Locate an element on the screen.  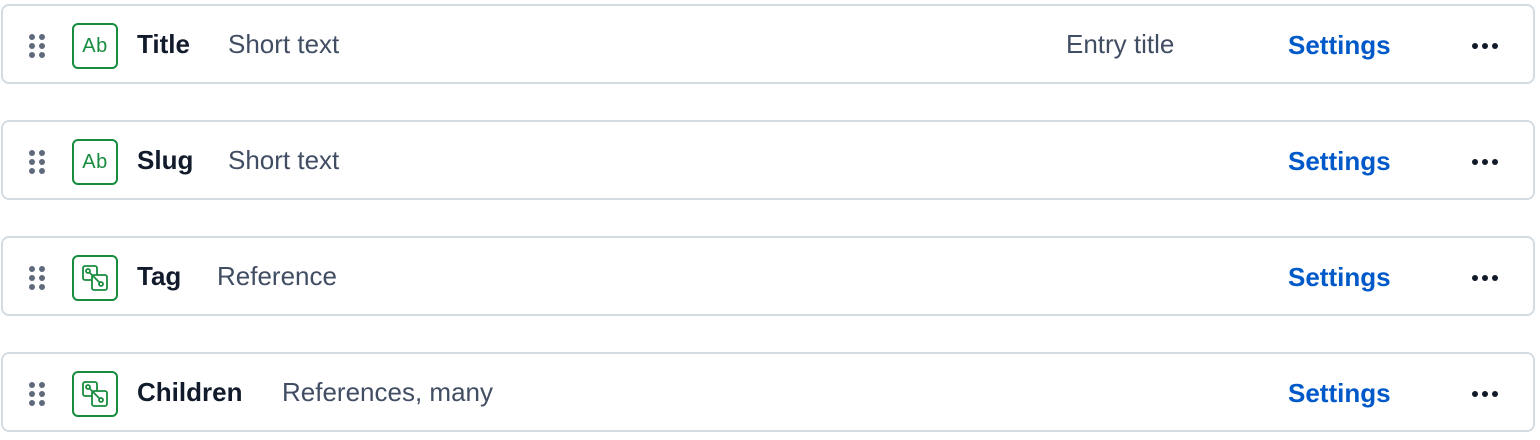
field-name: Tag is located at coordinates (159, 275).